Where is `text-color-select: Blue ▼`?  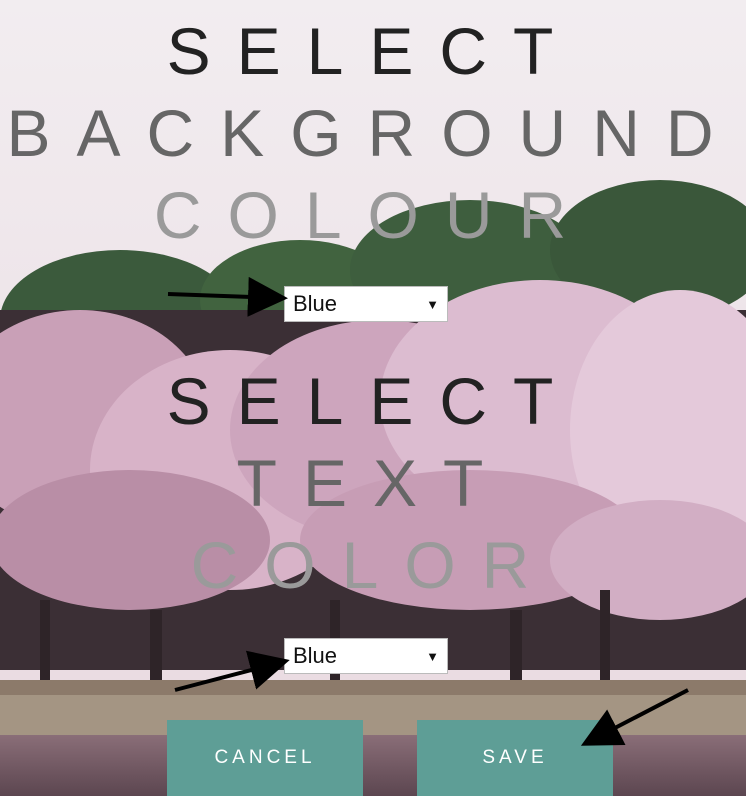
text-color-select: Blue ▼ is located at coordinates (366, 656).